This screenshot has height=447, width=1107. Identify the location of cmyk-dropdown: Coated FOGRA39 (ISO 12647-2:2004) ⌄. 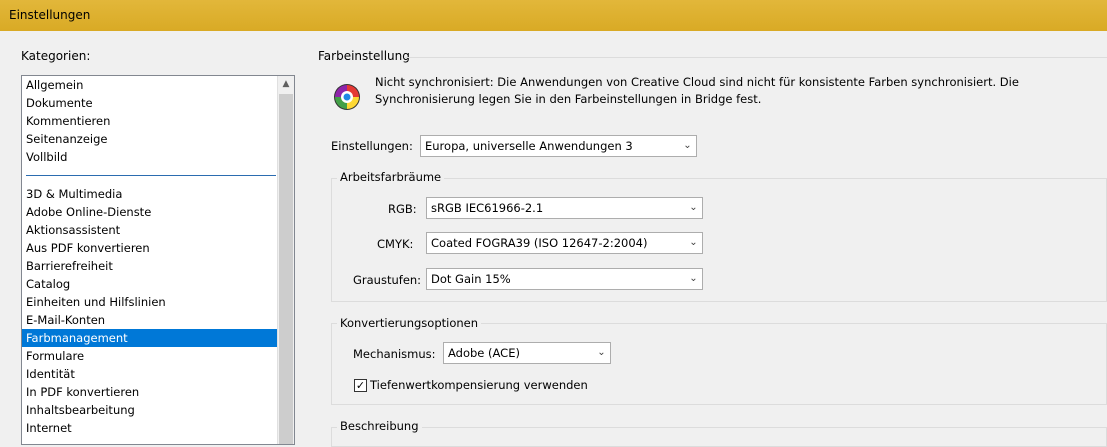
(564, 243).